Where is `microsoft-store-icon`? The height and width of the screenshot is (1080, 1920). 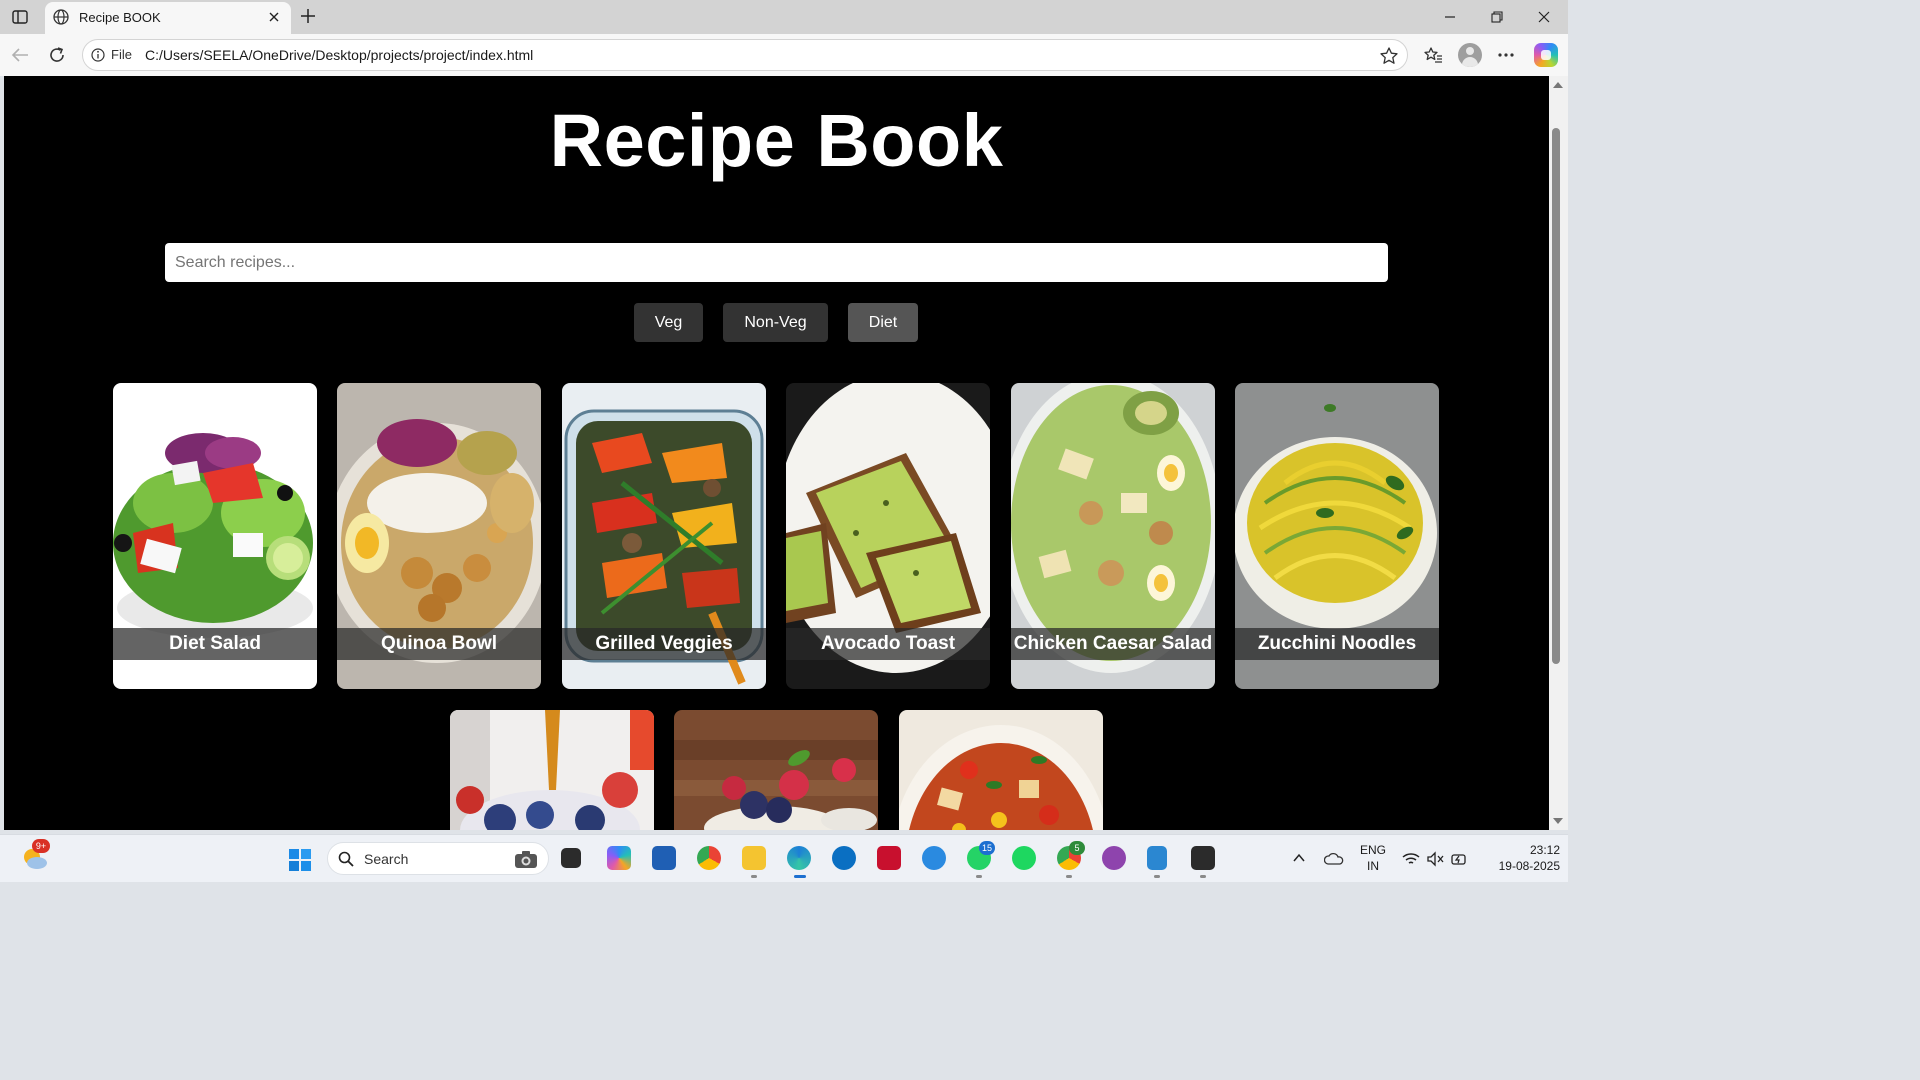
microsoft-store-icon is located at coordinates (664, 858).